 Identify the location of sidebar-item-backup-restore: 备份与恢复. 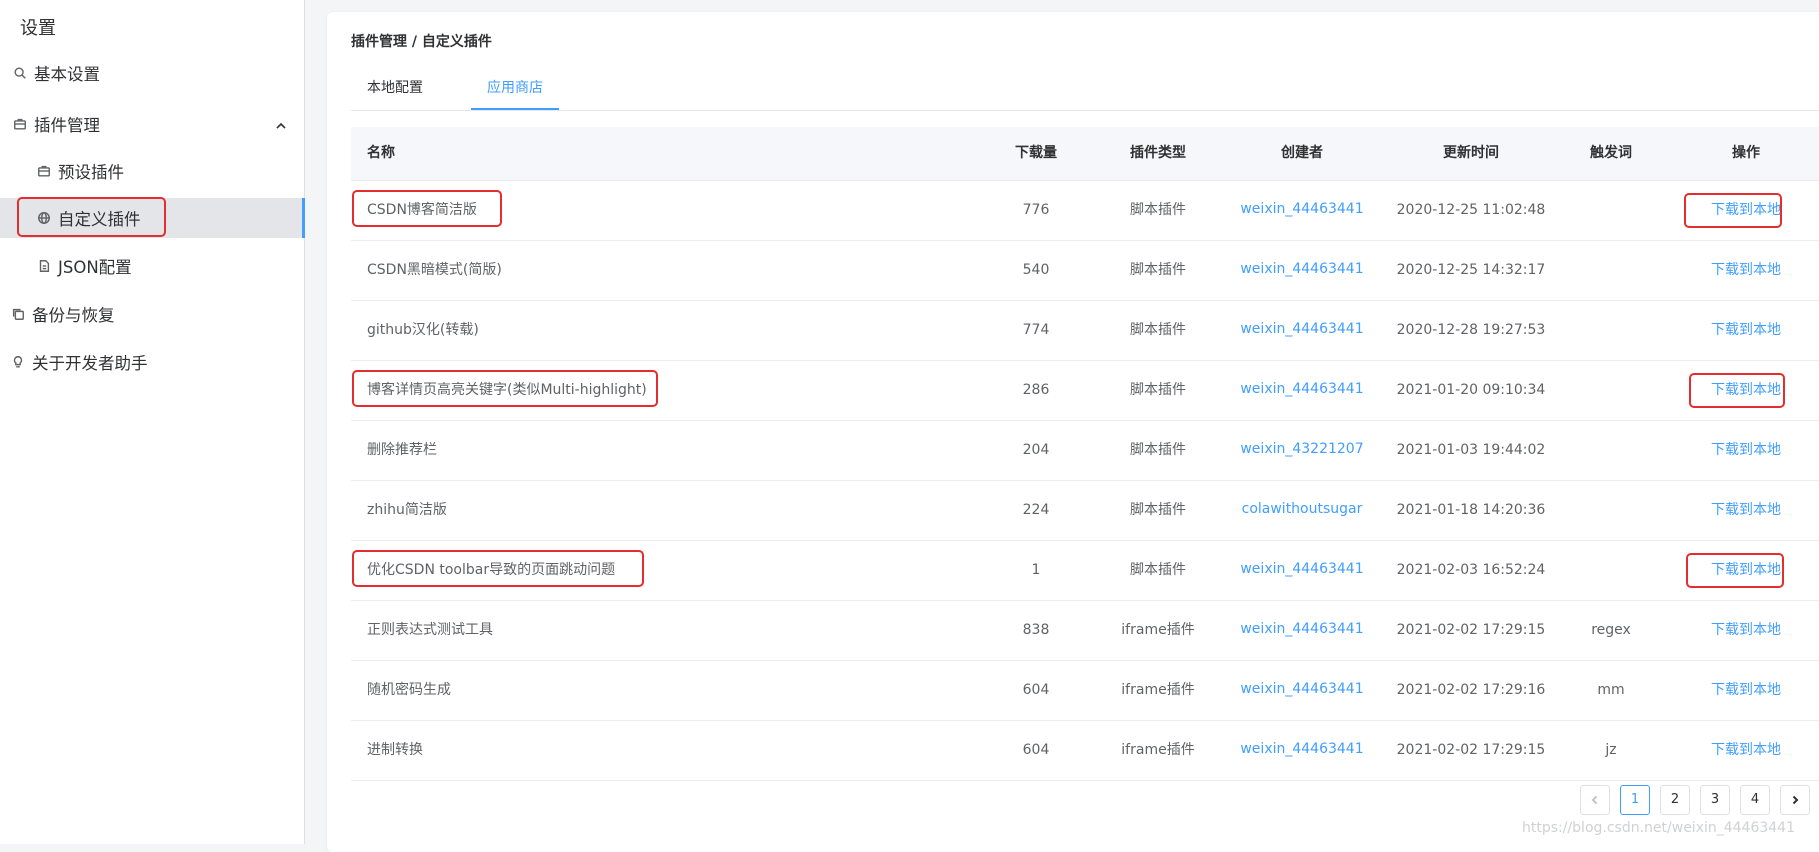
(152, 314).